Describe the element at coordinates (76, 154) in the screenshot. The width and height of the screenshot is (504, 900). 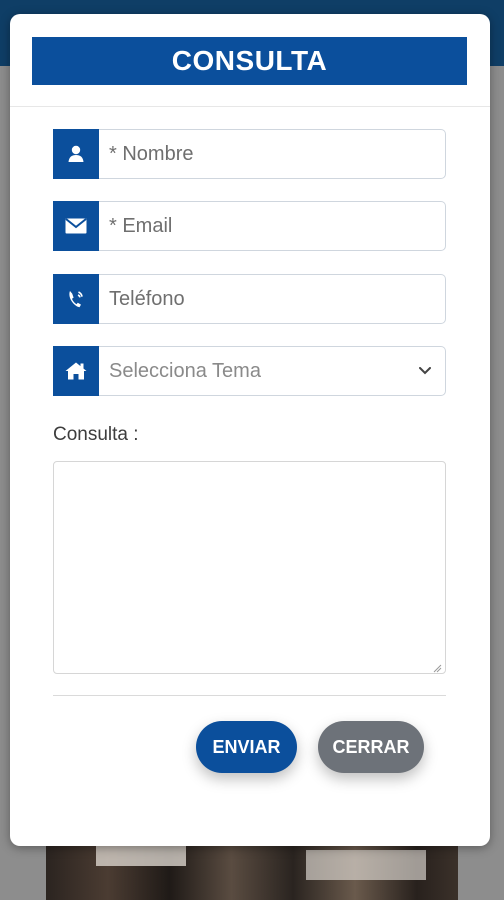
I see `user-icon` at that location.